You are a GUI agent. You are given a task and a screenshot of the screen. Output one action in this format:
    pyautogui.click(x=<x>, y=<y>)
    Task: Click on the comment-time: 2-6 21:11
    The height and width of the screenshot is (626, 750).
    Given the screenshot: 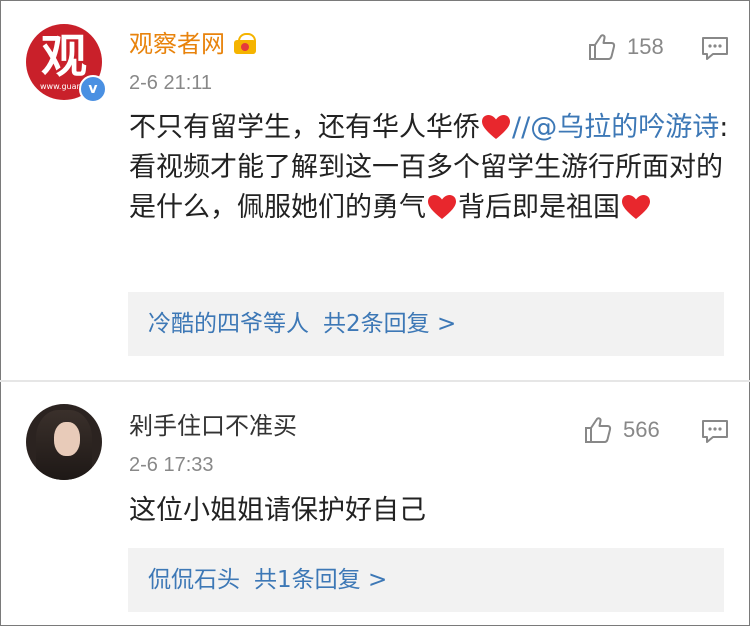 What is the action you would take?
    pyautogui.click(x=171, y=83)
    